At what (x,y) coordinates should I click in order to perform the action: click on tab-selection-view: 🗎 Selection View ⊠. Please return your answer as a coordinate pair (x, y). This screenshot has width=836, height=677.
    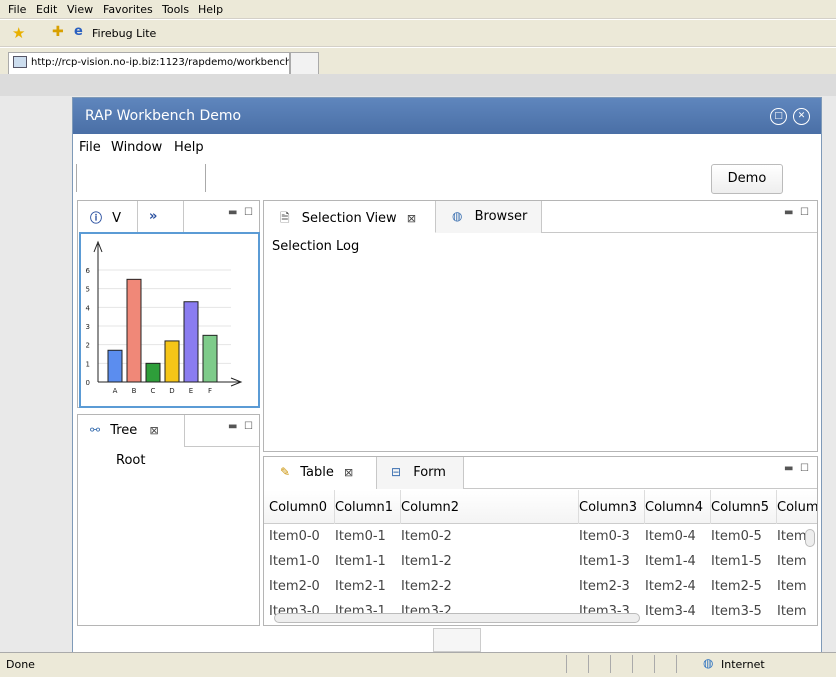
    Looking at the image, I should click on (350, 217).